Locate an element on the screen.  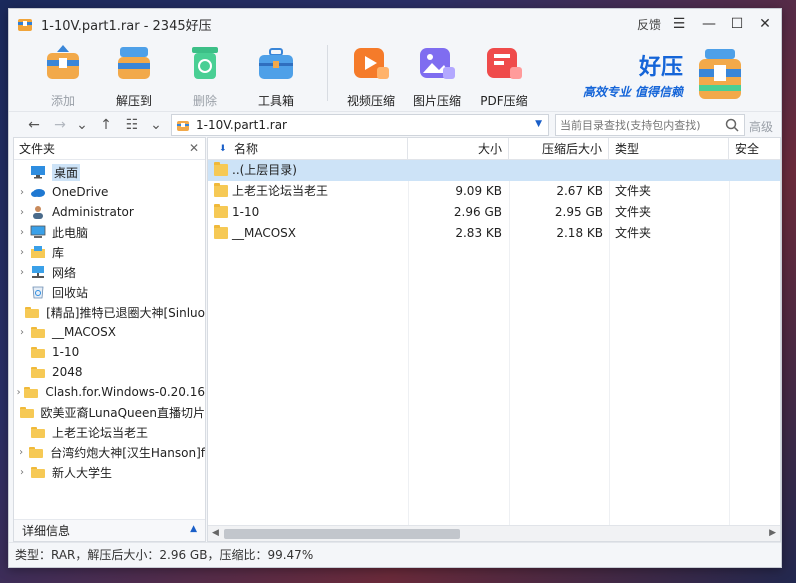
column-security: 安全 is located at coordinates (755, 149).